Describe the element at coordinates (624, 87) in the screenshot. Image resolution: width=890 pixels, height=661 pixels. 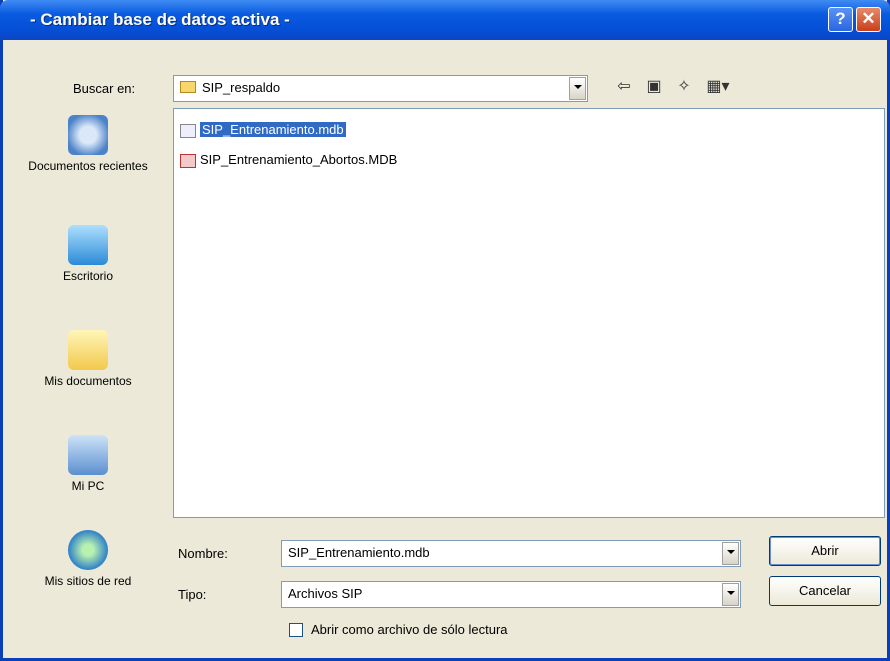
I see `back-icon: ⇦` at that location.